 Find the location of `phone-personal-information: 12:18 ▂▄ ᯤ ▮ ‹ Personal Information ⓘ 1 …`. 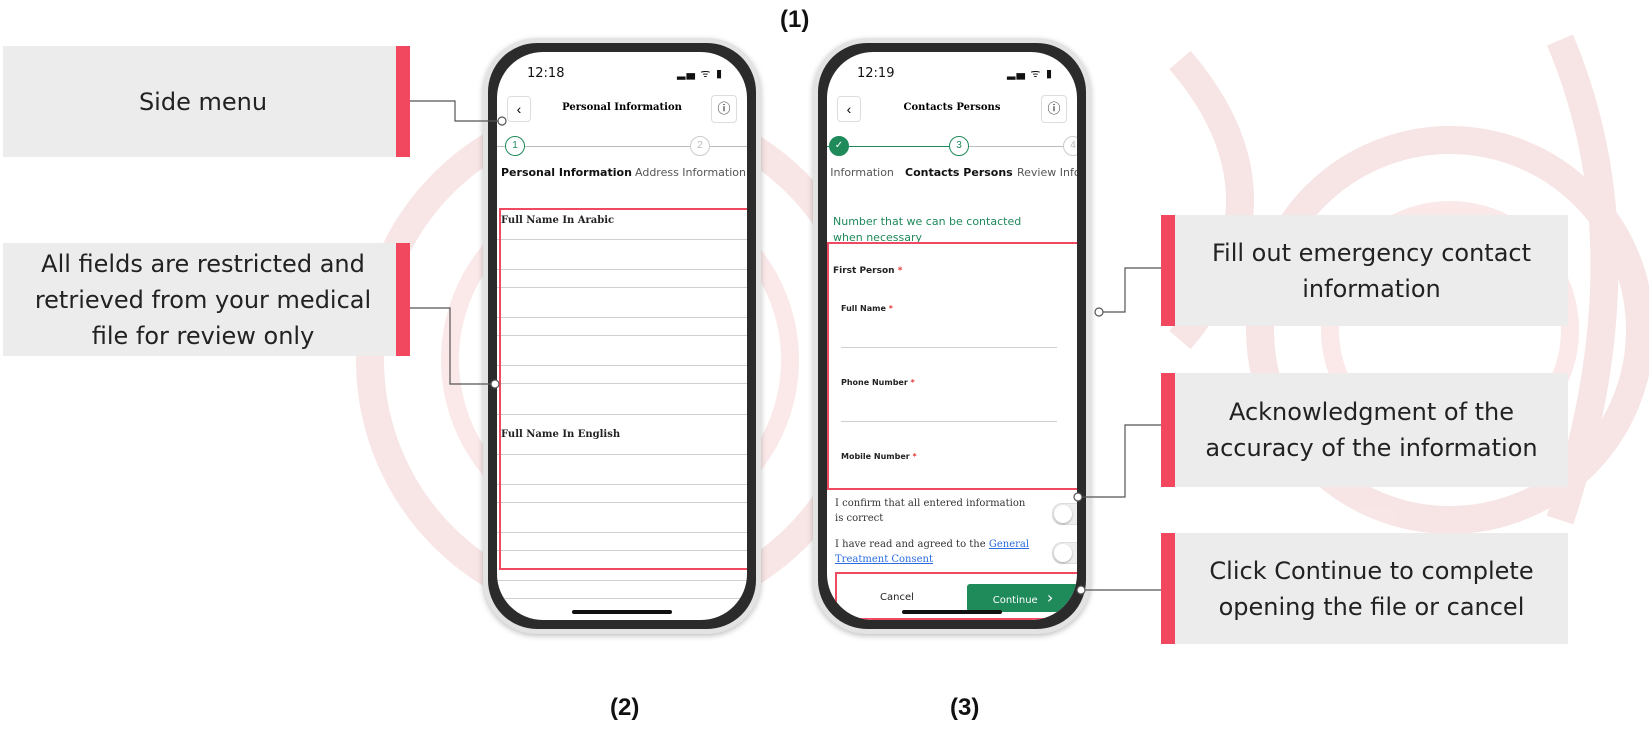

phone-personal-information: 12:18 ▂▄ ᯤ ▮ ‹ Personal Information ⓘ 1 … is located at coordinates (622, 336).